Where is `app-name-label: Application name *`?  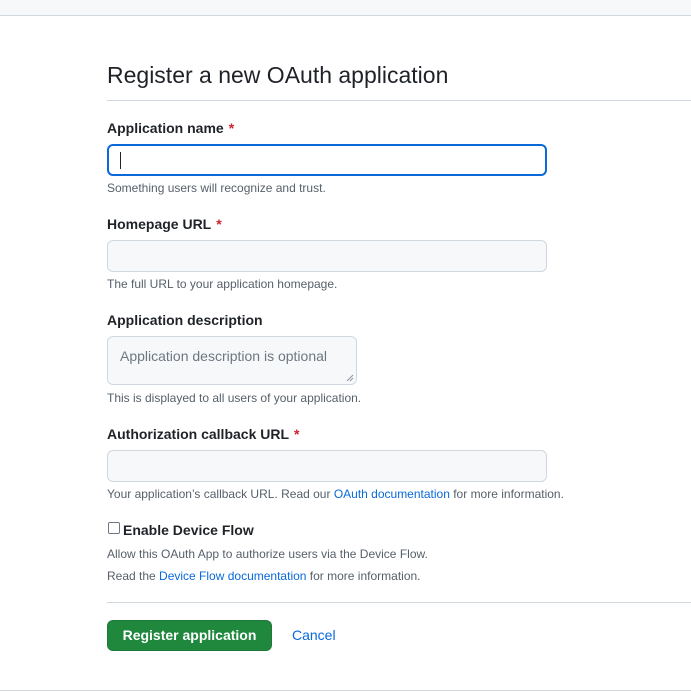 app-name-label: Application name * is located at coordinates (170, 128).